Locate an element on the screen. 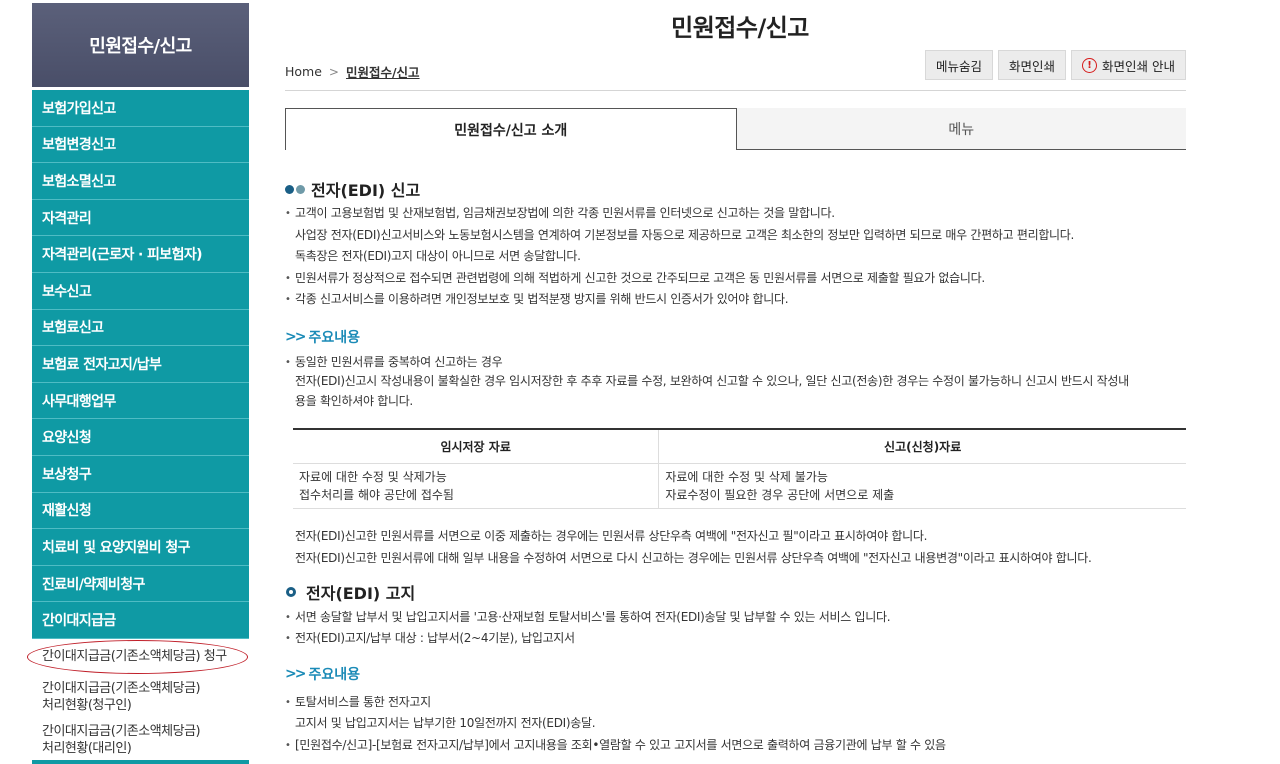 This screenshot has height=764, width=1280. sidebar-item-agency-service: 사무대행업무 is located at coordinates (140, 401).